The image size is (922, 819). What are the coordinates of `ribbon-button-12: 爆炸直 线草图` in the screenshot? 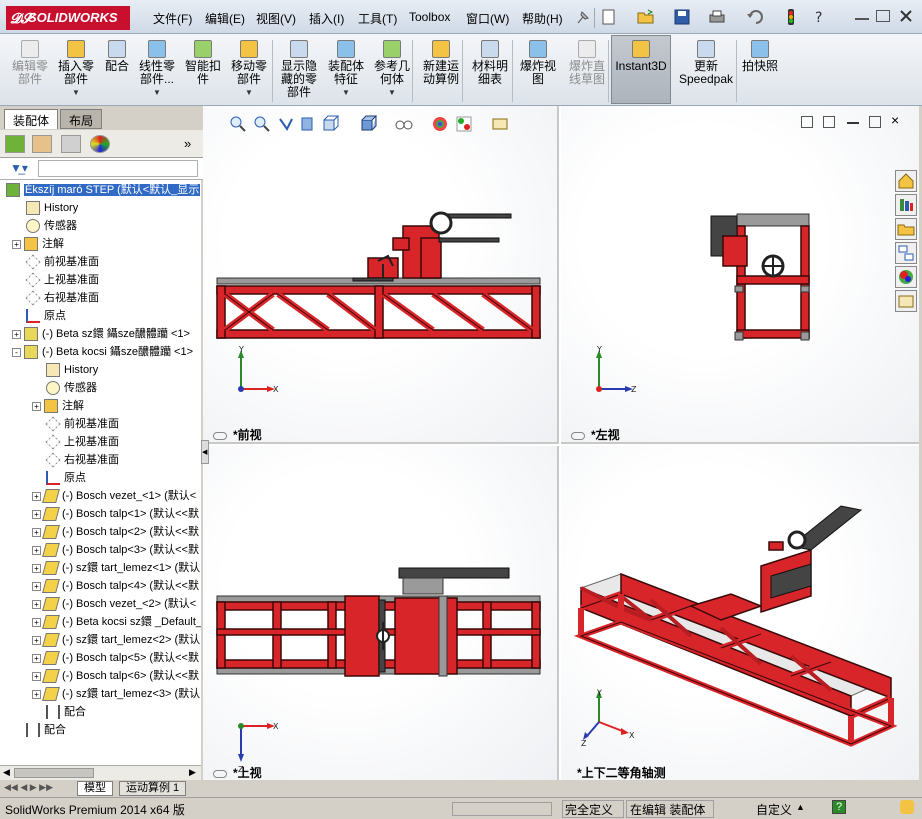 It's located at (587, 70).